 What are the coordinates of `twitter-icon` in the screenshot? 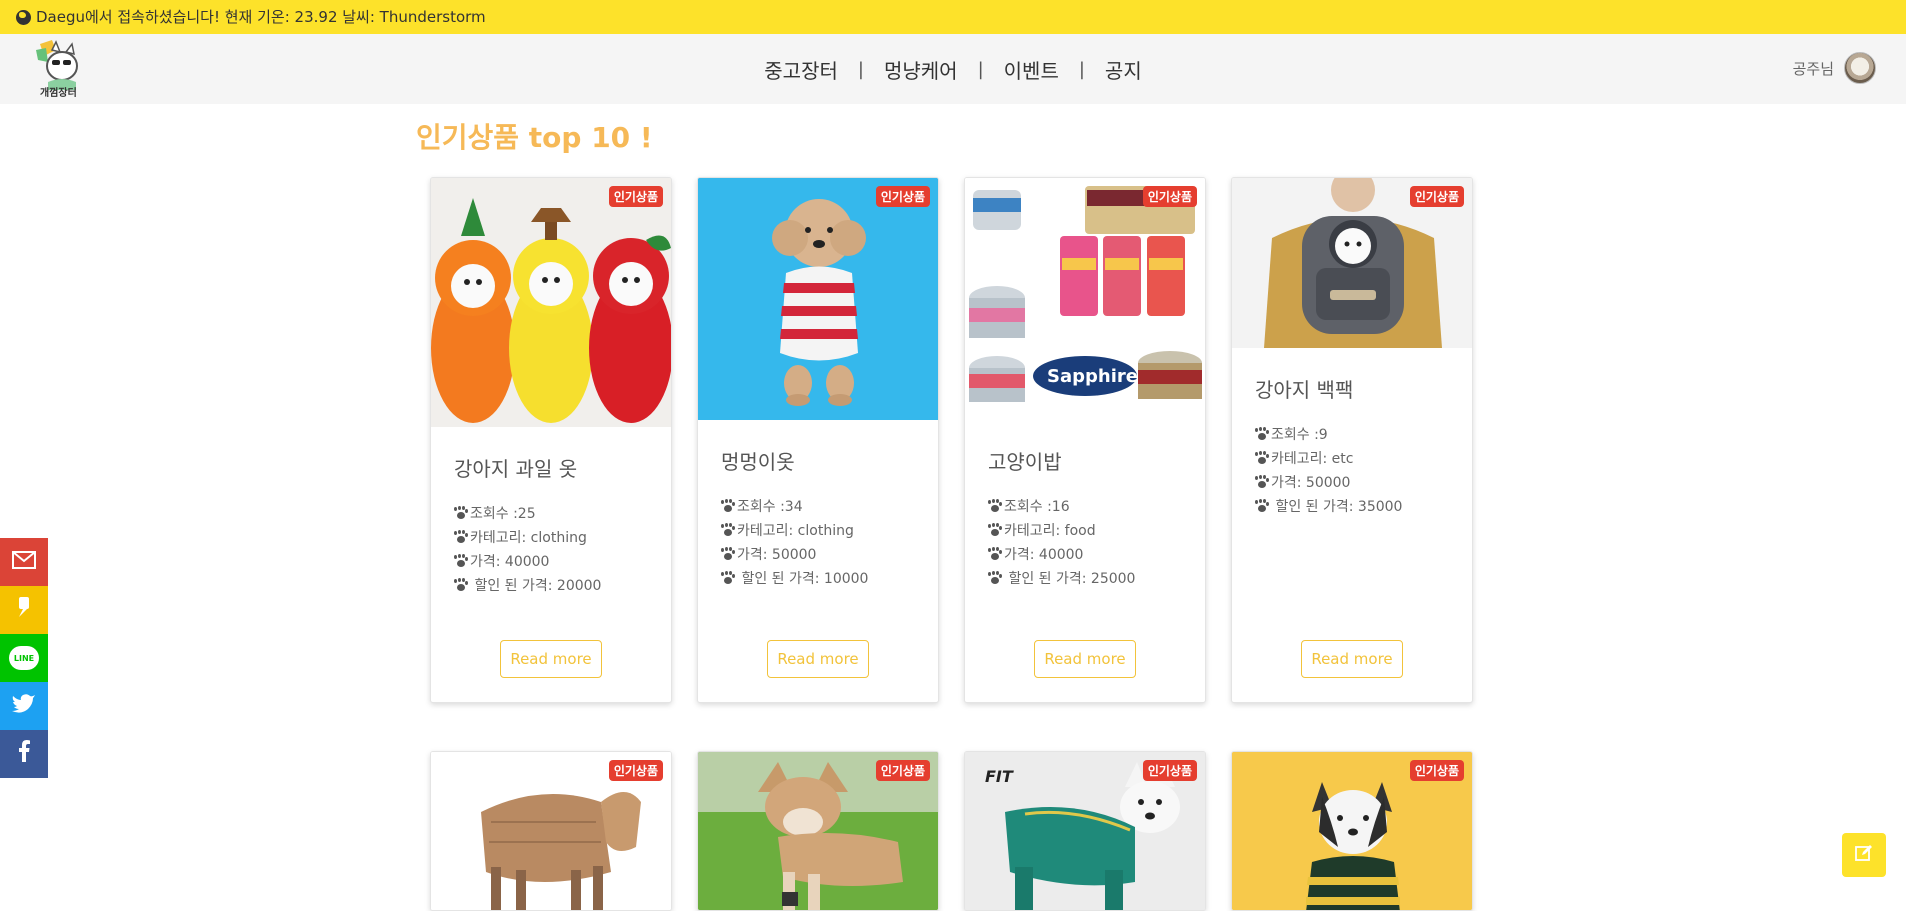 It's located at (24, 706).